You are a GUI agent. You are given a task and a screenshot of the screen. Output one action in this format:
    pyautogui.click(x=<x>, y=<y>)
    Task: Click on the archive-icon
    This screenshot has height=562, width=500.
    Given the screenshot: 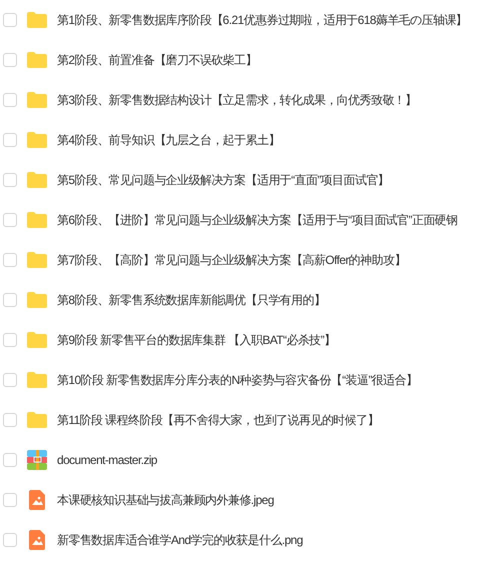 What is the action you would take?
    pyautogui.click(x=37, y=460)
    